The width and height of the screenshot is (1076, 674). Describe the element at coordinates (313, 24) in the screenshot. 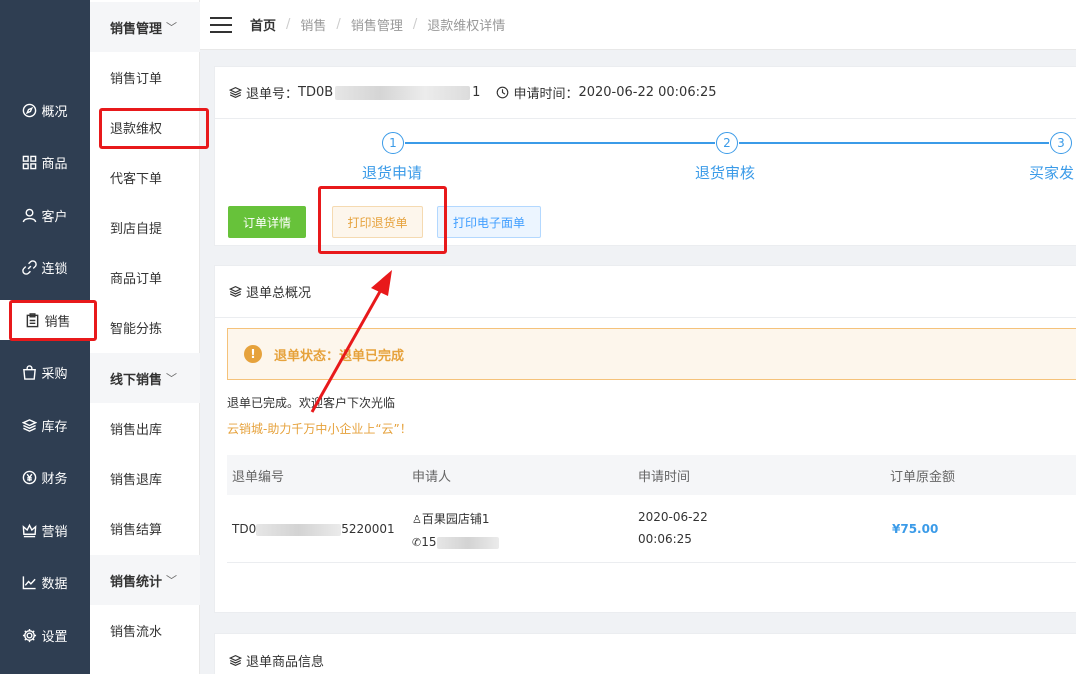

I see `breadcrumb-sales: 销售` at that location.